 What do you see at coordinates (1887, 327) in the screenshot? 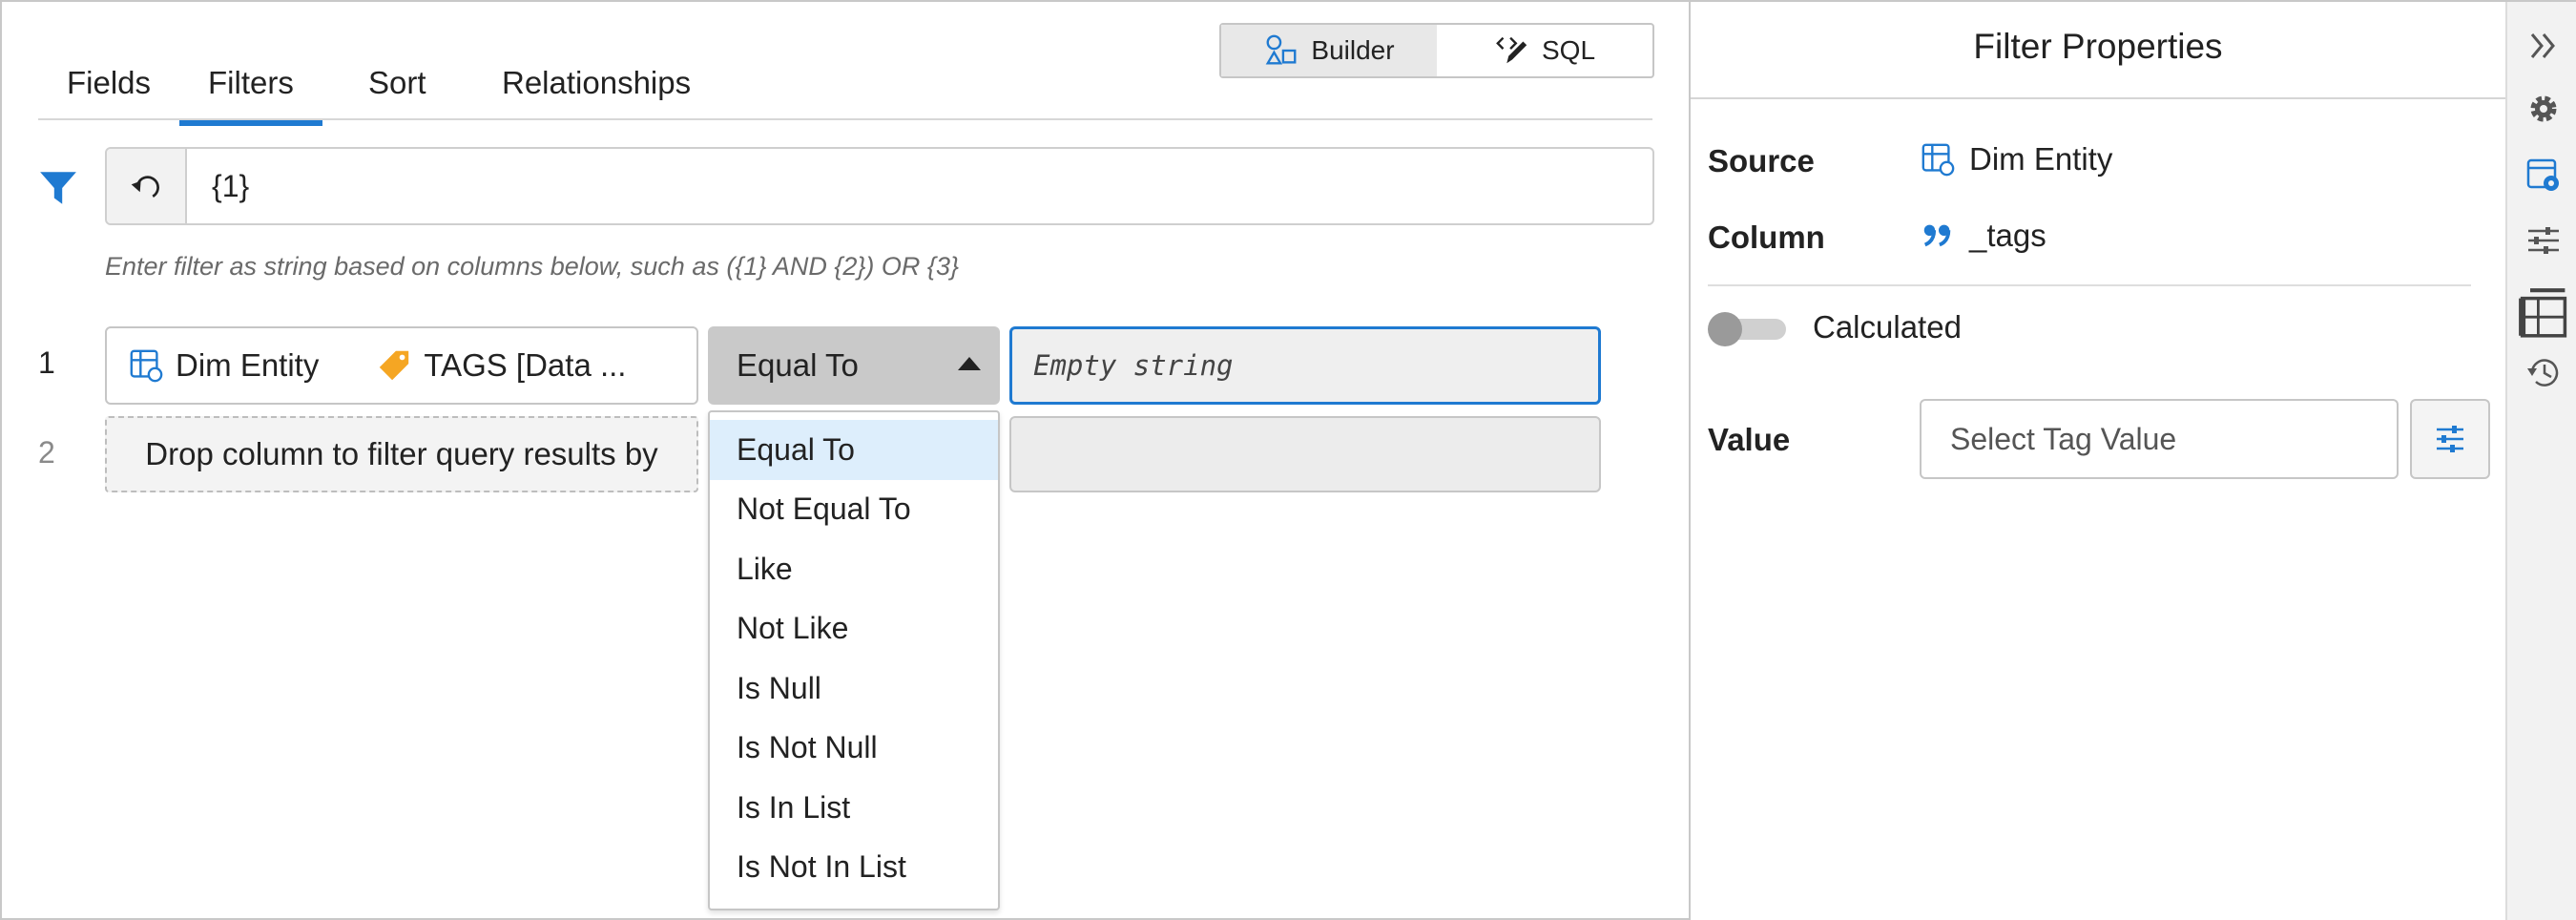
I see `calculated-label: Calculated` at bounding box center [1887, 327].